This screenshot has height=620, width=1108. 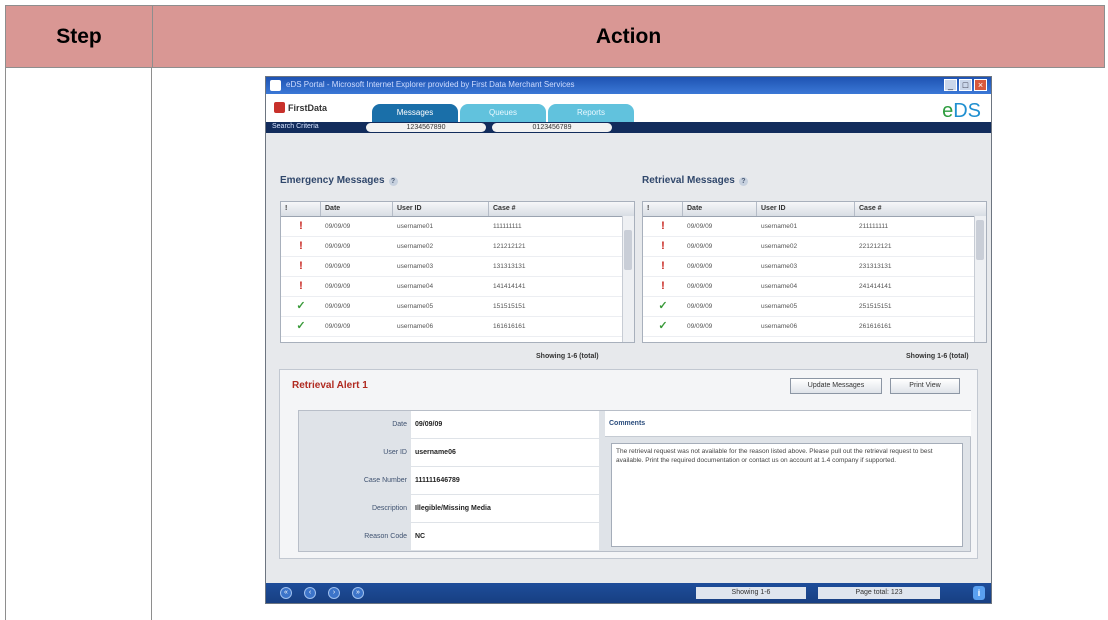 What do you see at coordinates (751, 593) in the screenshot?
I see `status-field-1: Showing 1-6` at bounding box center [751, 593].